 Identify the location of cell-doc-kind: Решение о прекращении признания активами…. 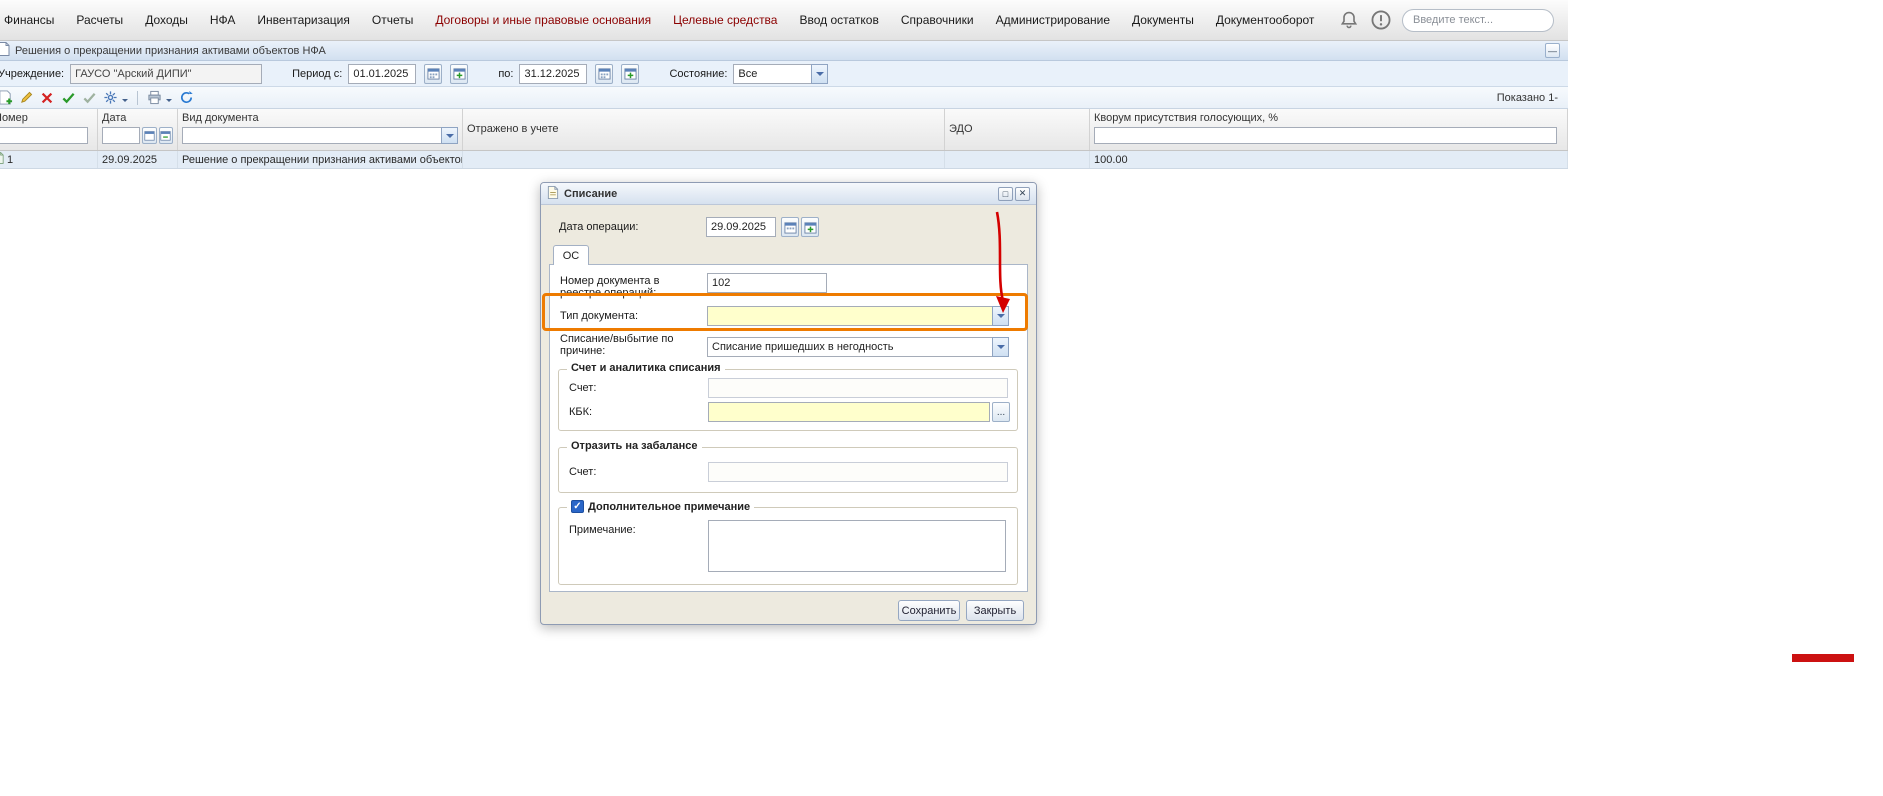
(320, 159).